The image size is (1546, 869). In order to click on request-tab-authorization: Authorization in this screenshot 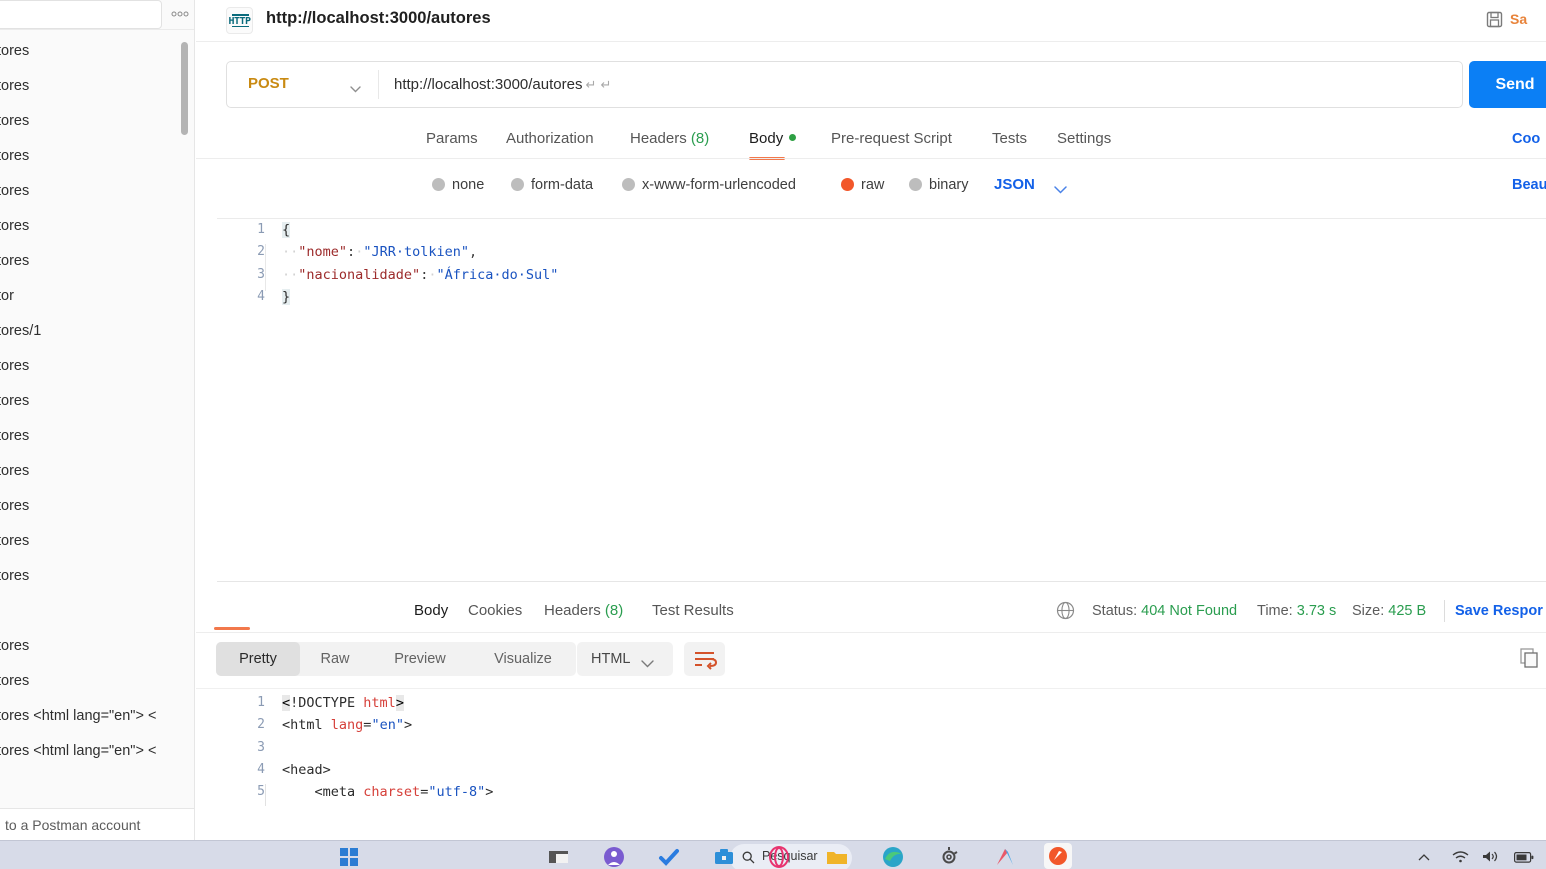, I will do `click(550, 139)`.